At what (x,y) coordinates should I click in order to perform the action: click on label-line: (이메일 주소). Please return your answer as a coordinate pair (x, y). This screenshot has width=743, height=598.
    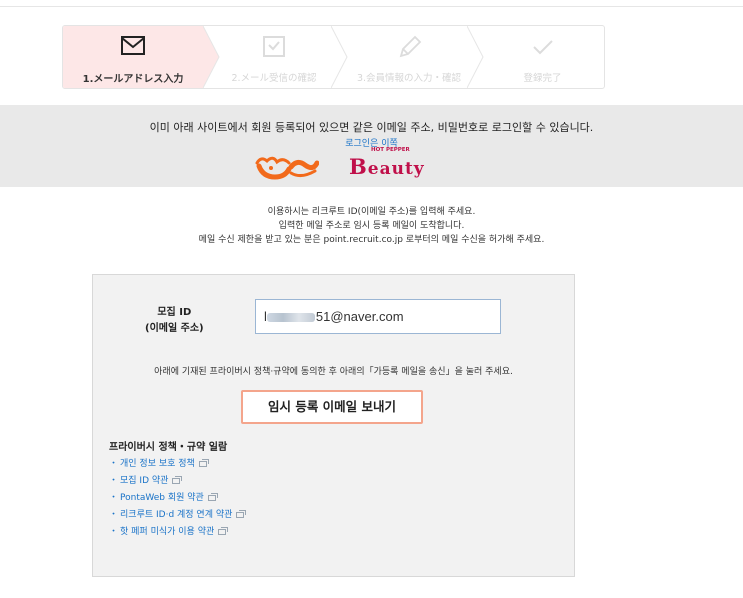
    Looking at the image, I should click on (174, 328).